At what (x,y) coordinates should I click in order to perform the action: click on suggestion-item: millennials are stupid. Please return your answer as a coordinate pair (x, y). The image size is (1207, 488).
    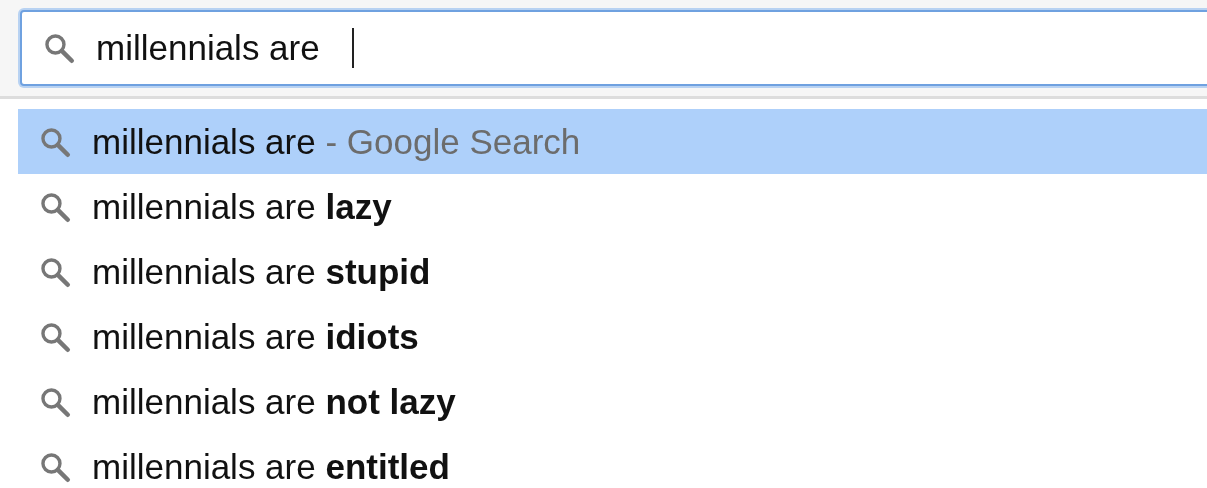
    Looking at the image, I should click on (612, 271).